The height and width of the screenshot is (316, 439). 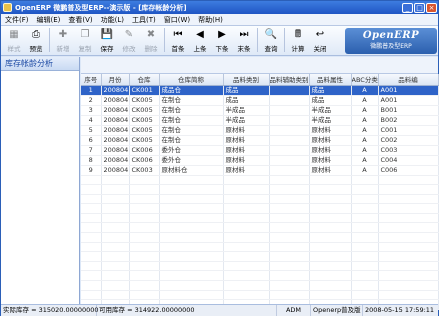 What do you see at coordinates (298, 49) in the screenshot?
I see `toolbar-label: 计算` at bounding box center [298, 49].